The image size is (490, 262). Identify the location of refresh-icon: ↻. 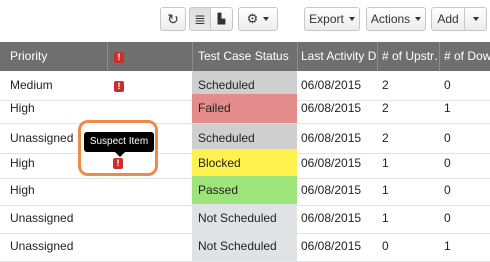
(173, 18).